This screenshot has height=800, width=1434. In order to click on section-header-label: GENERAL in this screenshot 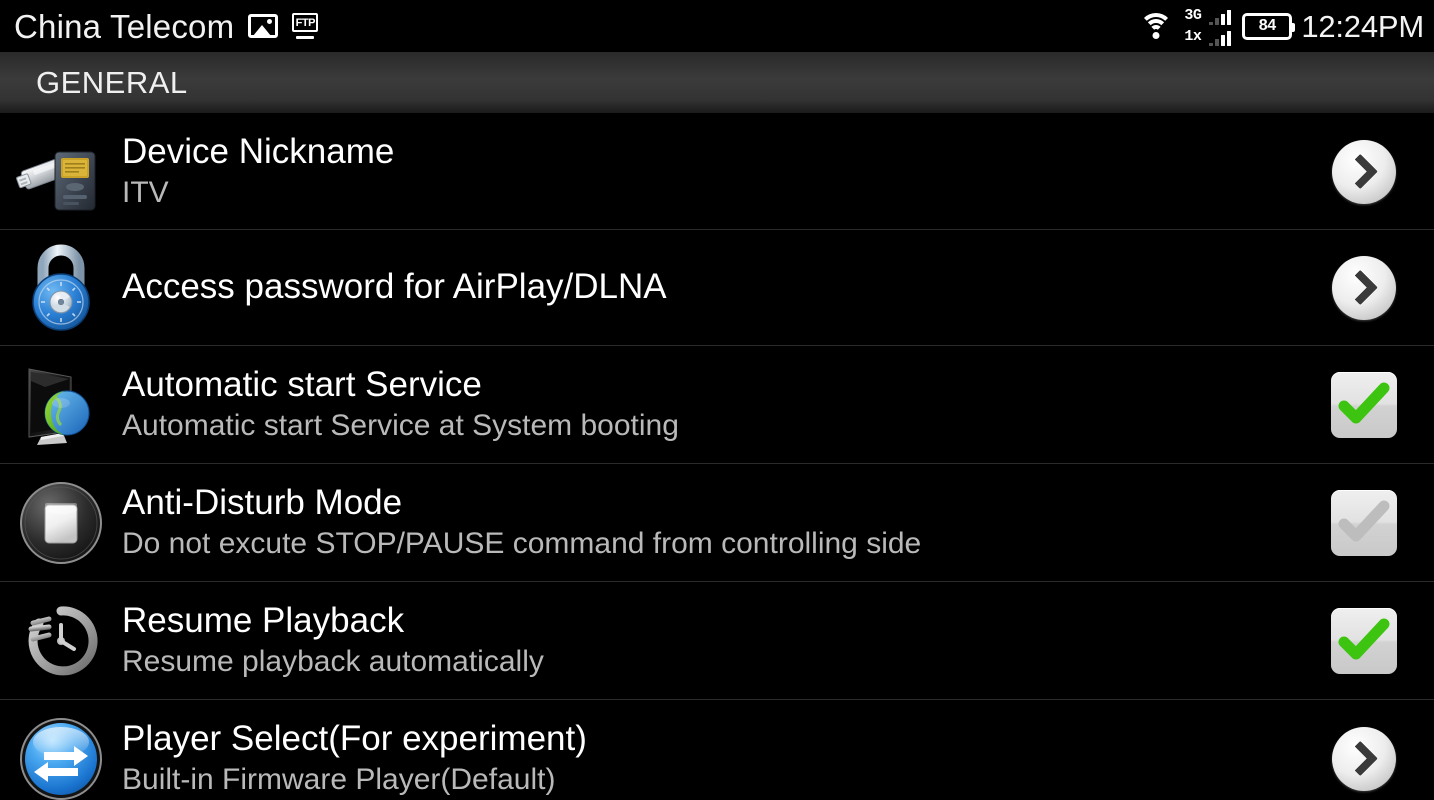, I will do `click(112, 82)`.